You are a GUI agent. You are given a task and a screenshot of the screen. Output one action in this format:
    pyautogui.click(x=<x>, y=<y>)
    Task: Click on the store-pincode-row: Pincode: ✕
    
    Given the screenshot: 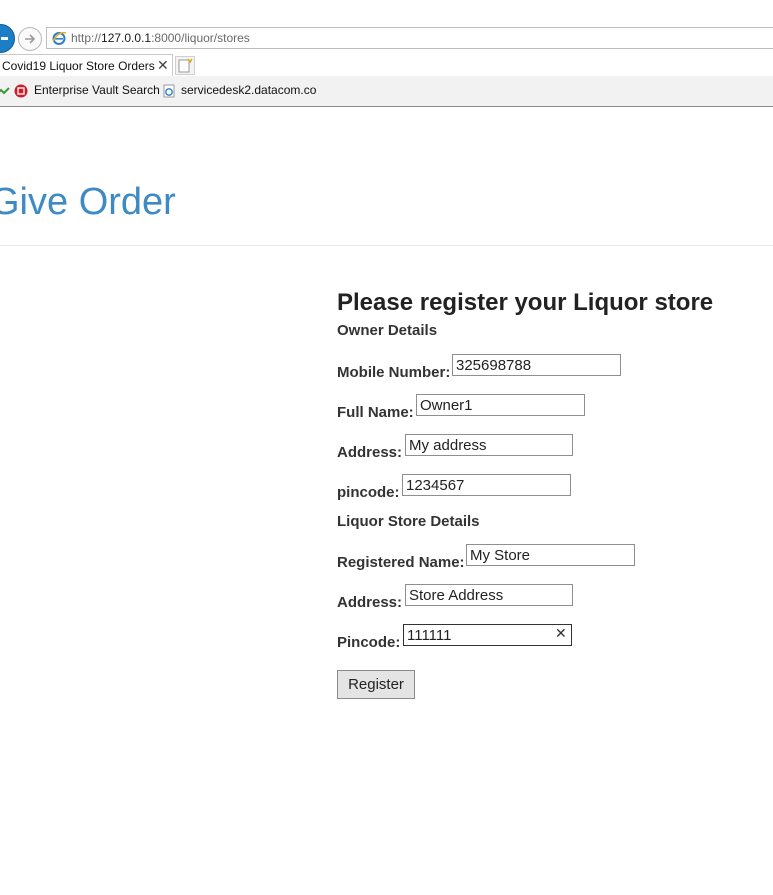 What is the action you would take?
    pyautogui.click(x=552, y=644)
    